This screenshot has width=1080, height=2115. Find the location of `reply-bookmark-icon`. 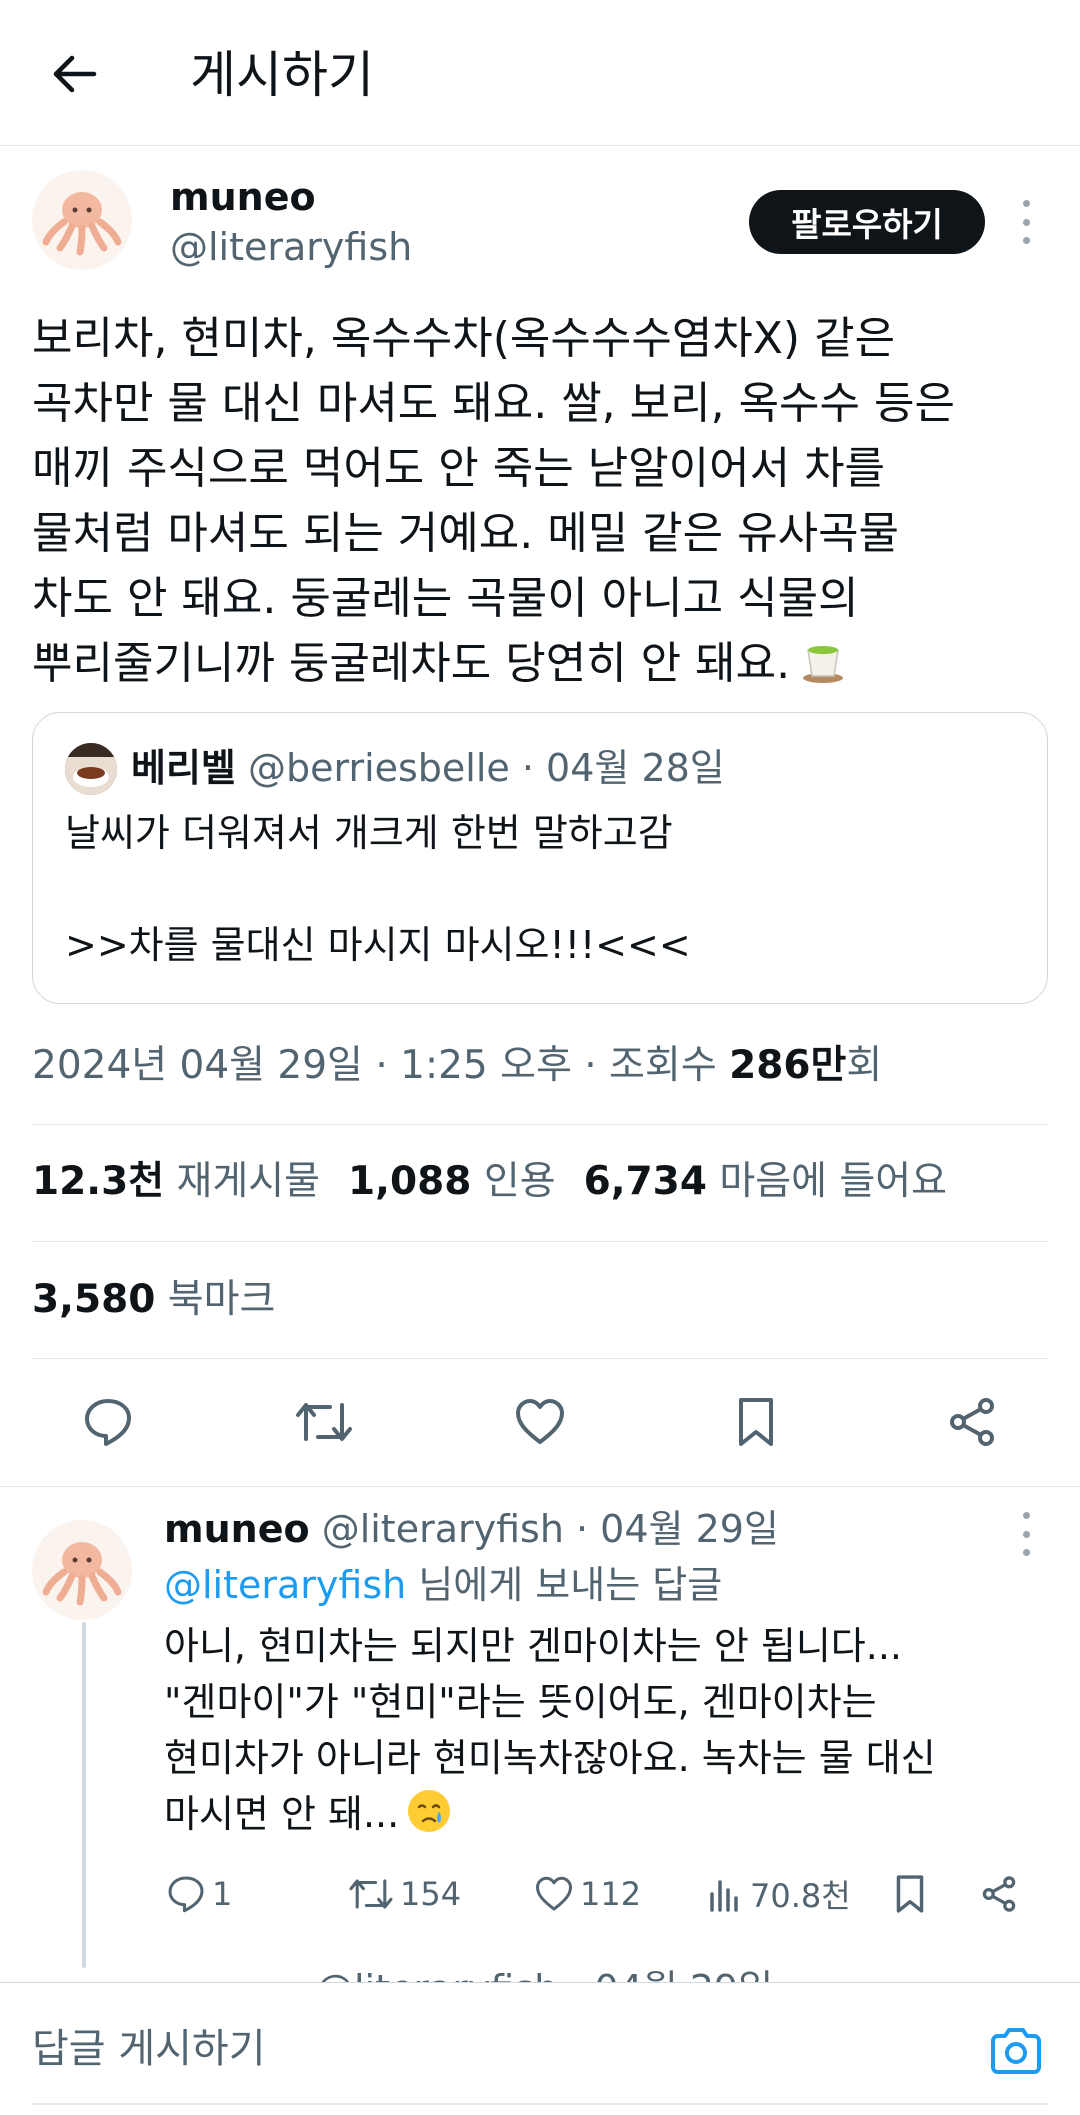

reply-bookmark-icon is located at coordinates (913, 1894).